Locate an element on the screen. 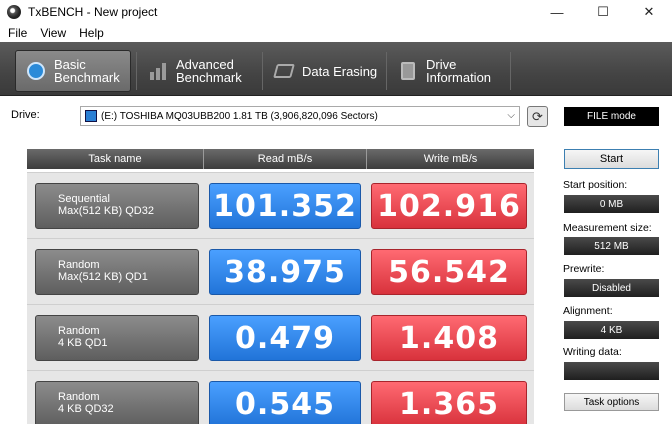 This screenshot has height=424, width=672. prewrite-value: Disabled is located at coordinates (611, 288).